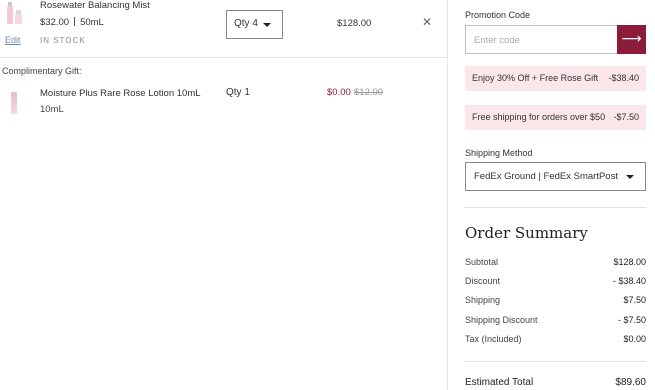 The height and width of the screenshot is (390, 655). I want to click on summary-label: Shipping Discount, so click(501, 320).